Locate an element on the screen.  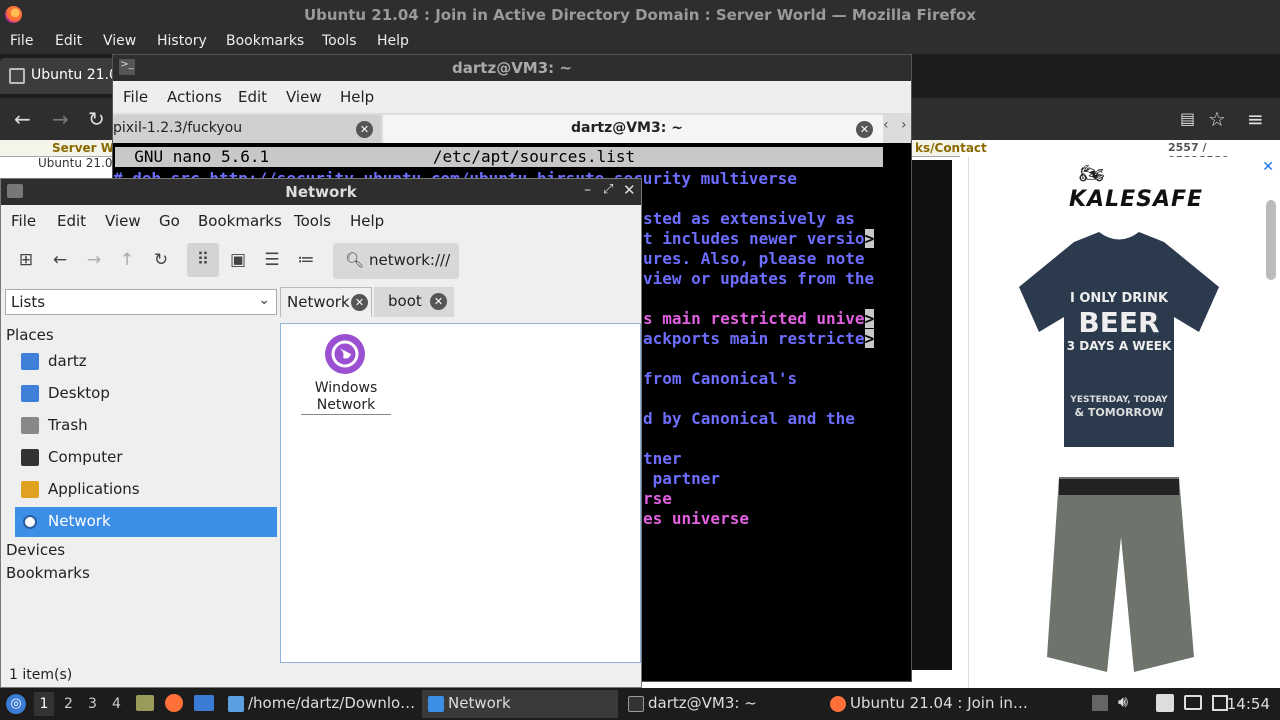
terminal-line: t includes newer versio> is located at coordinates (759, 239).